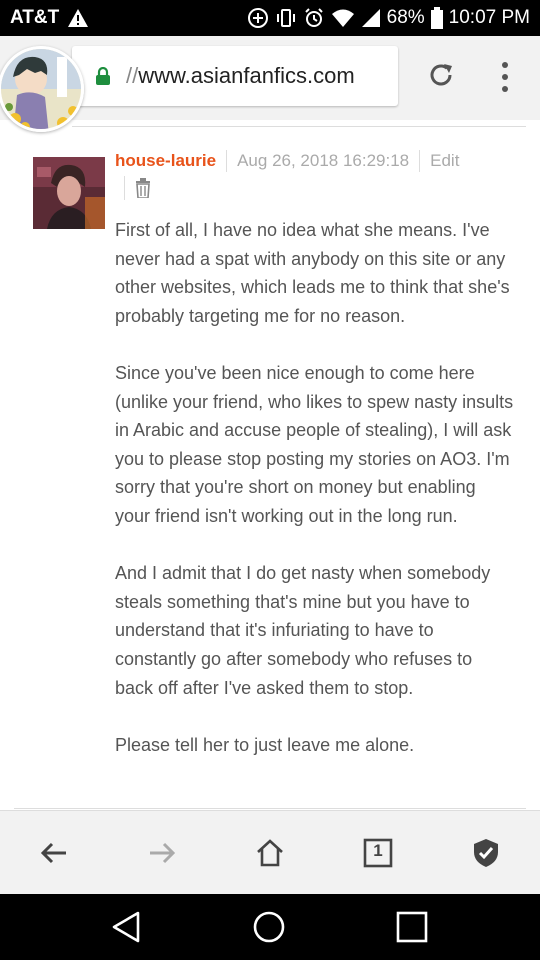 This screenshot has width=540, height=960. What do you see at coordinates (265, 744) in the screenshot?
I see `comment-paragraph: Please tell her to just leave me alone.` at bounding box center [265, 744].